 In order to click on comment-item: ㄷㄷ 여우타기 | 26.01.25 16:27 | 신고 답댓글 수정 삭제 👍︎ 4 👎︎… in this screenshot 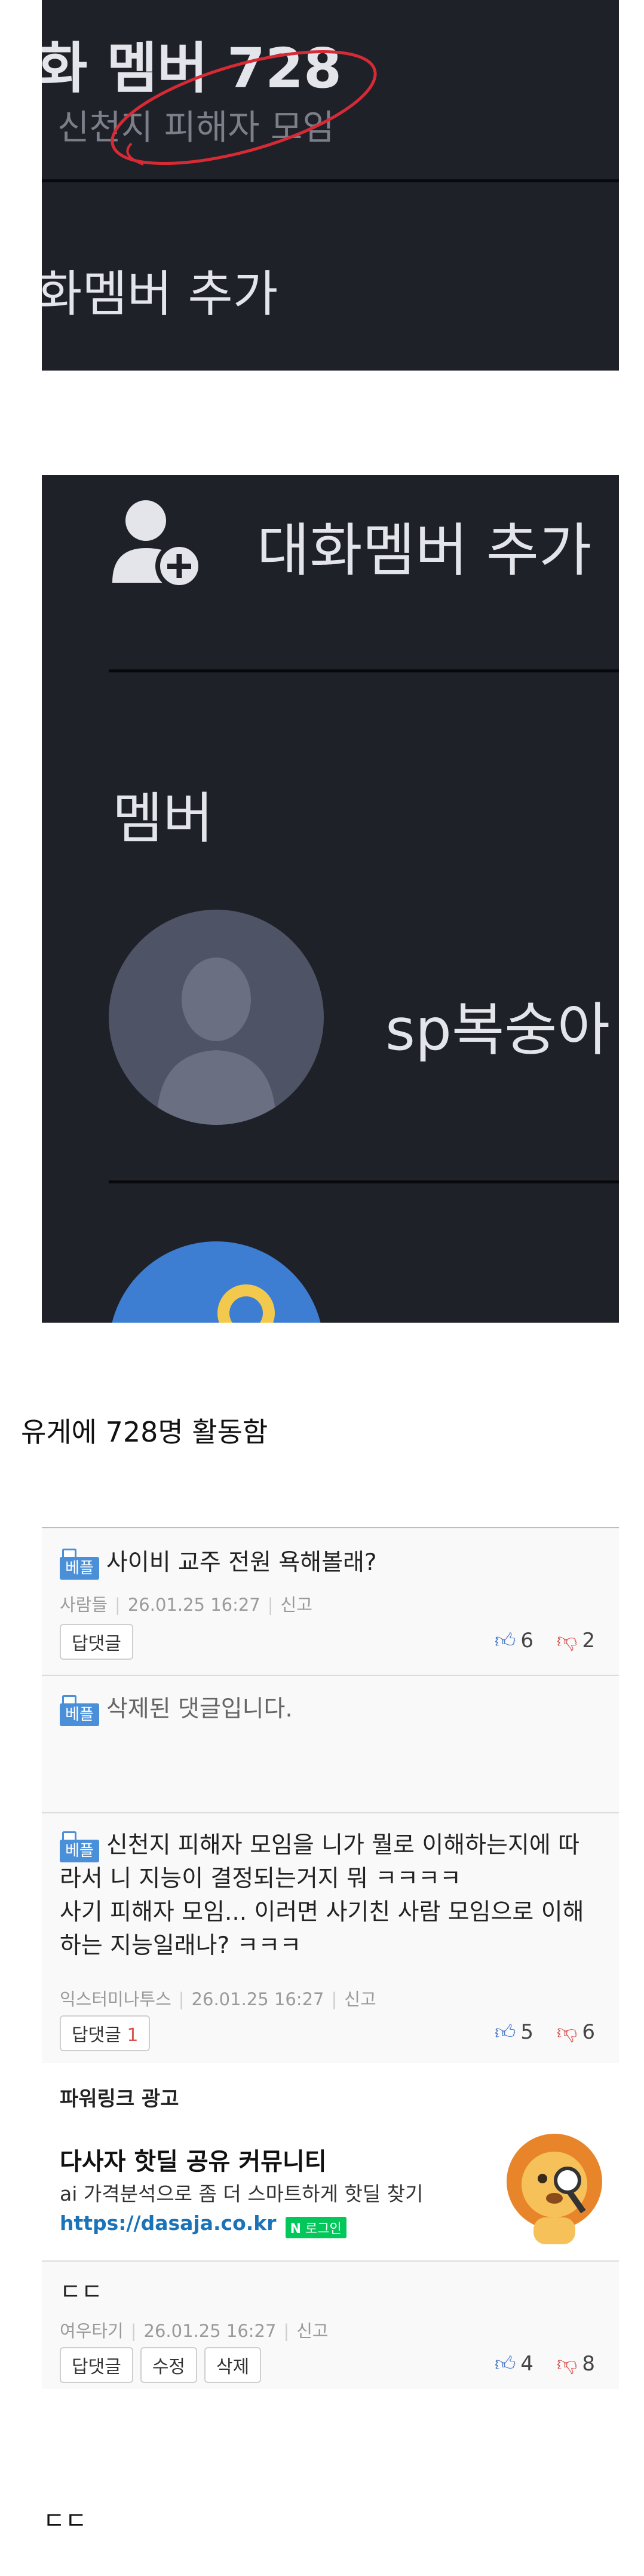, I will do `click(330, 2324)`.